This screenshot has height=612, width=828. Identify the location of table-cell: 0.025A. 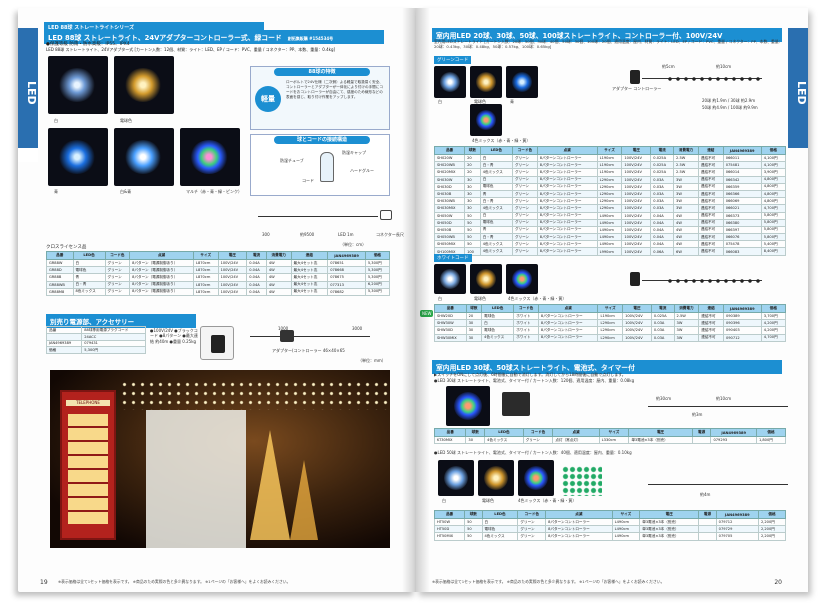
(662, 165).